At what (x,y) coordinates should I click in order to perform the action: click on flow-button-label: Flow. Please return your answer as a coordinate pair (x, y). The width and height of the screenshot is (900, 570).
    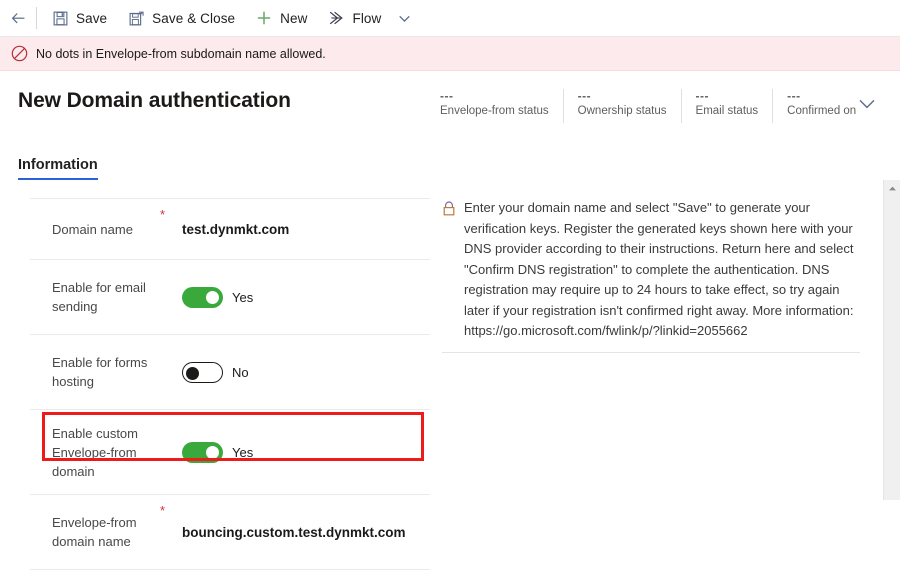
    Looking at the image, I should click on (367, 18).